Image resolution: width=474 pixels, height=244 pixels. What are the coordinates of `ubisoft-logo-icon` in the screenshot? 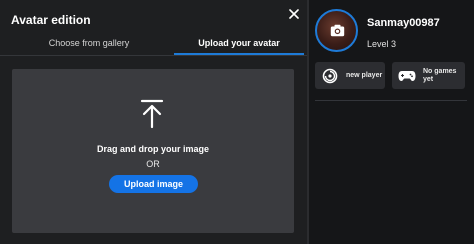 It's located at (330, 76).